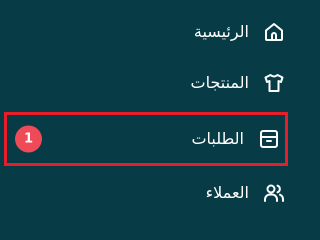  I want to click on home-icon, so click(274, 32).